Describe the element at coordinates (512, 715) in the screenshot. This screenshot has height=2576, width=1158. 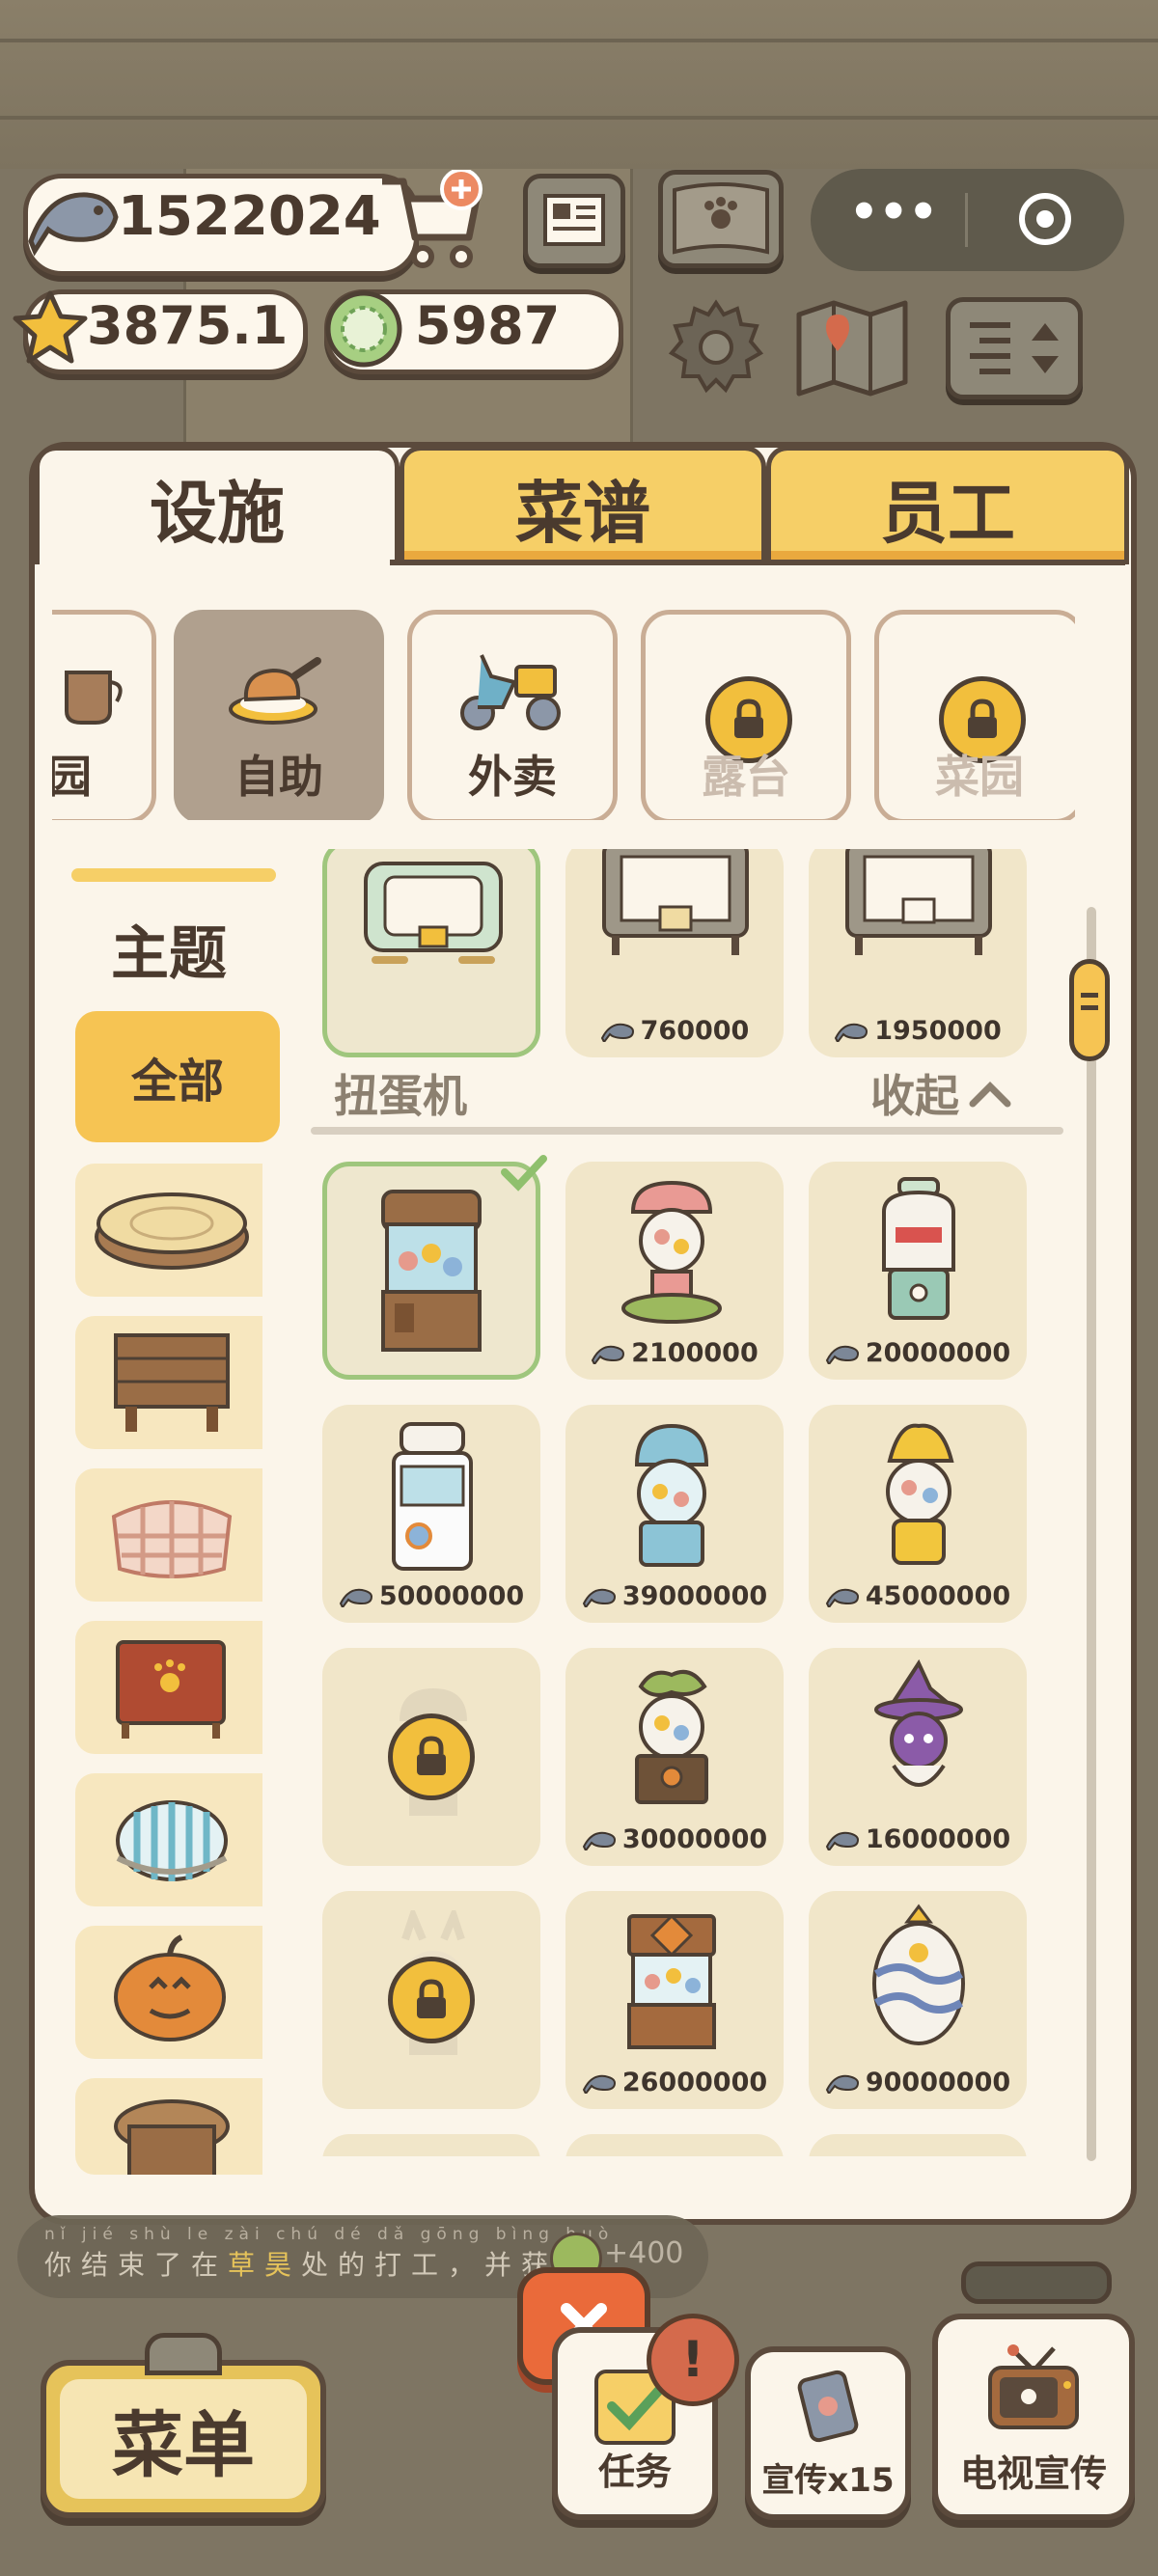
I see `category-delivery: 外卖` at that location.